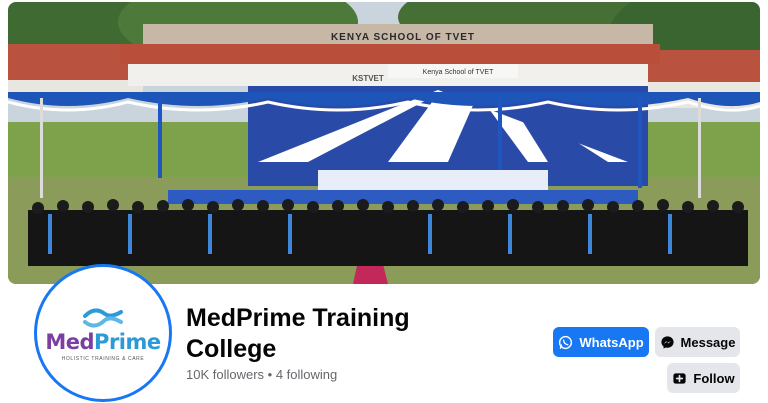 Image resolution: width=768 pixels, height=403 pixels. I want to click on whatsapp-button: WhatsApp, so click(601, 342).